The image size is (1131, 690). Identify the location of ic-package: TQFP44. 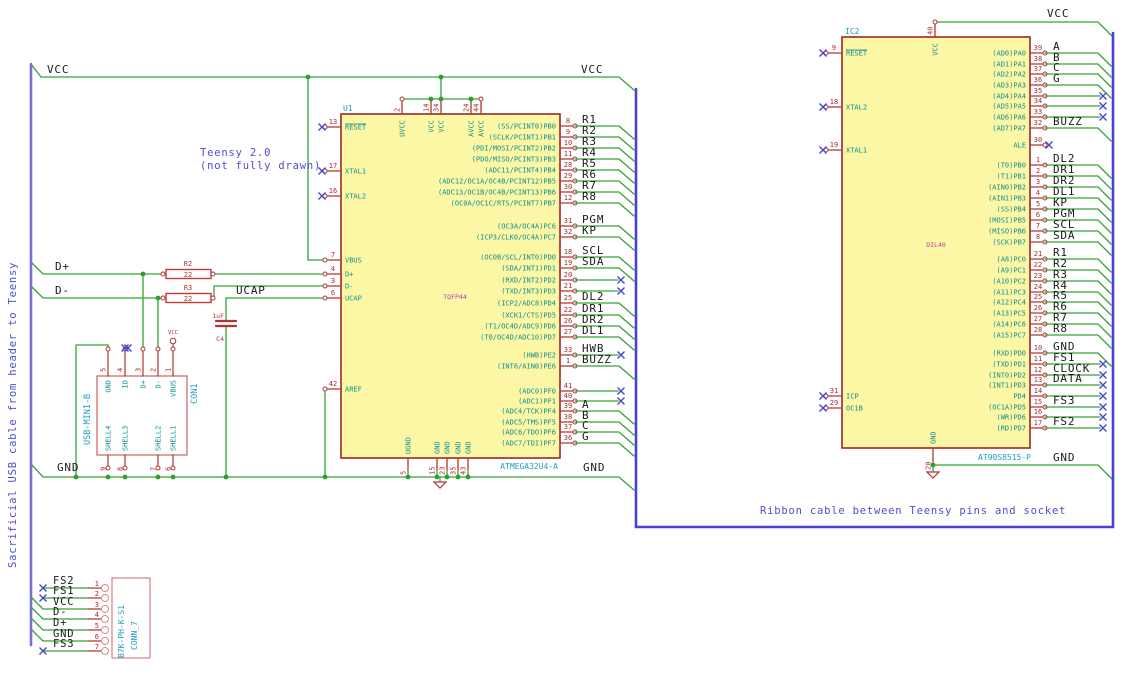
(455, 297).